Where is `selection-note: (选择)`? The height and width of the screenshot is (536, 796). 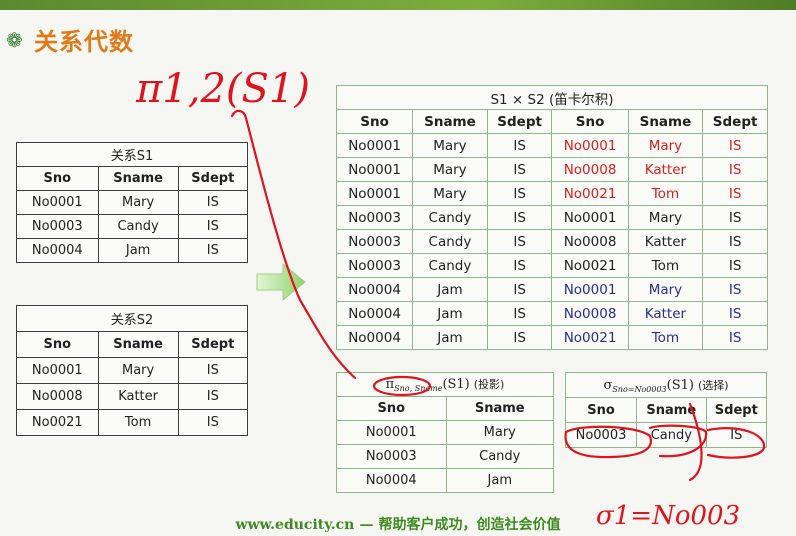
selection-note: (选择) is located at coordinates (713, 385).